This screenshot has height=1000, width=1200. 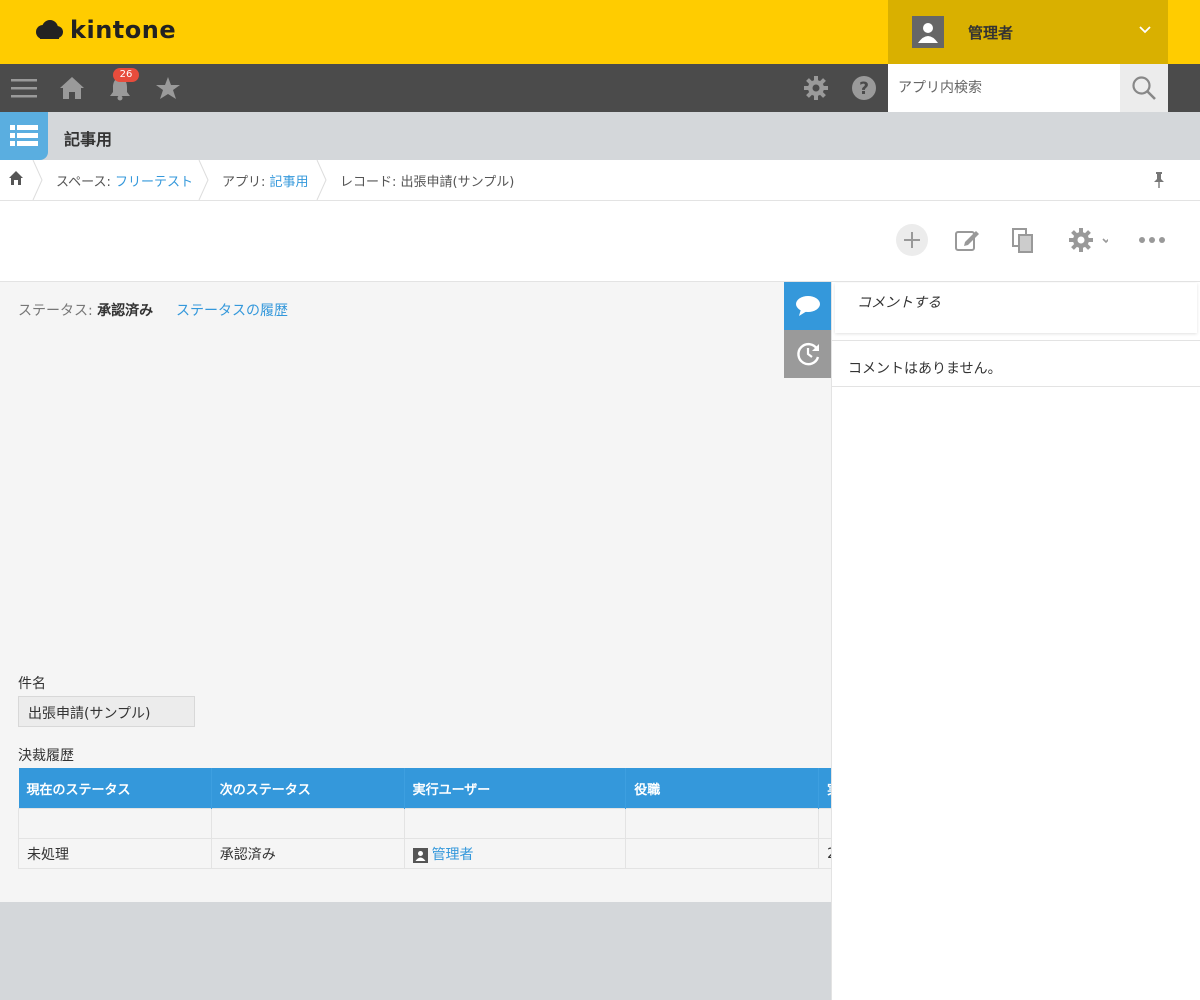 I want to click on history-tab, so click(x=807, y=354).